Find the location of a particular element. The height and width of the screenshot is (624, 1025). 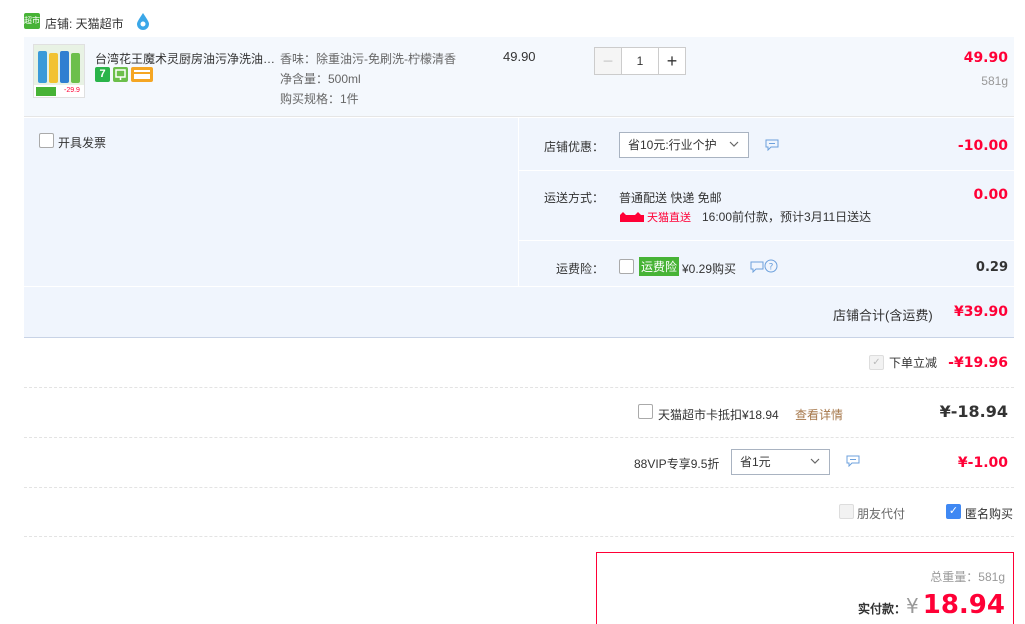

discount-select: 省10元:行业个护 is located at coordinates (684, 145).